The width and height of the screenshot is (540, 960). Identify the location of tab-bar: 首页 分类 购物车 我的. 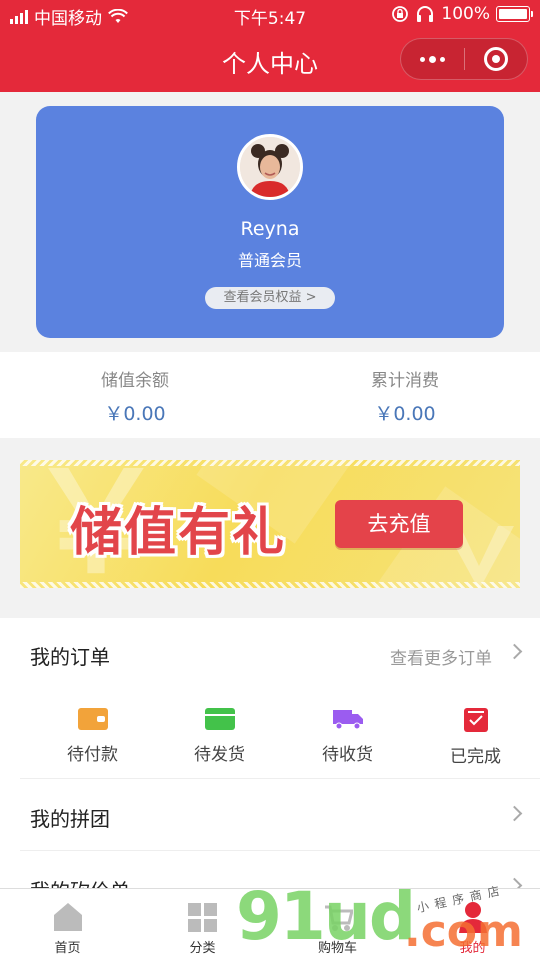
(270, 924).